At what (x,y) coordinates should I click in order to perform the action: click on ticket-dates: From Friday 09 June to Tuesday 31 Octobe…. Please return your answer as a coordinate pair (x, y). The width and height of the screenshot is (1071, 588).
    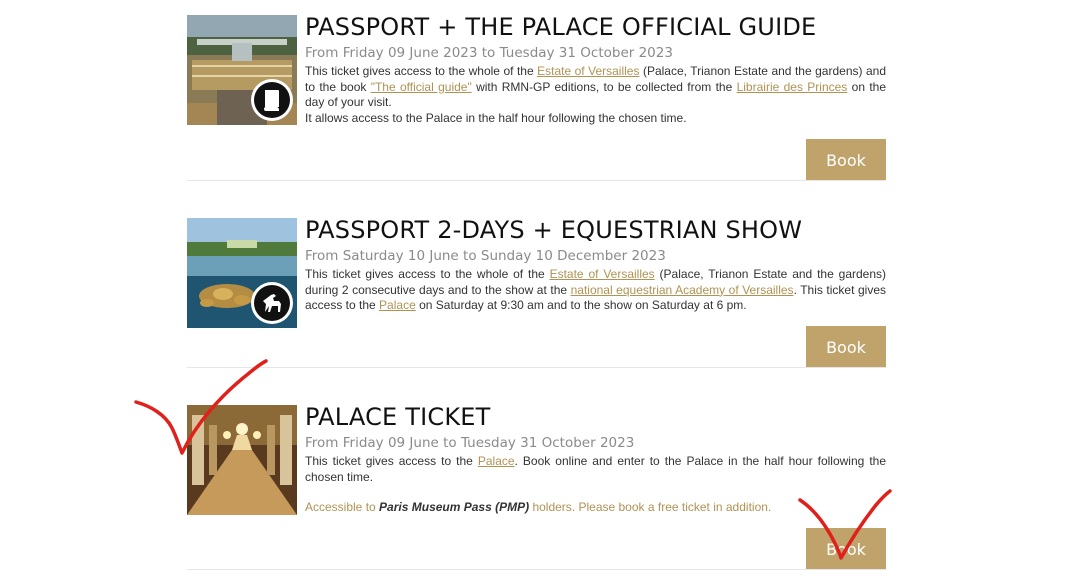
    Looking at the image, I should click on (470, 443).